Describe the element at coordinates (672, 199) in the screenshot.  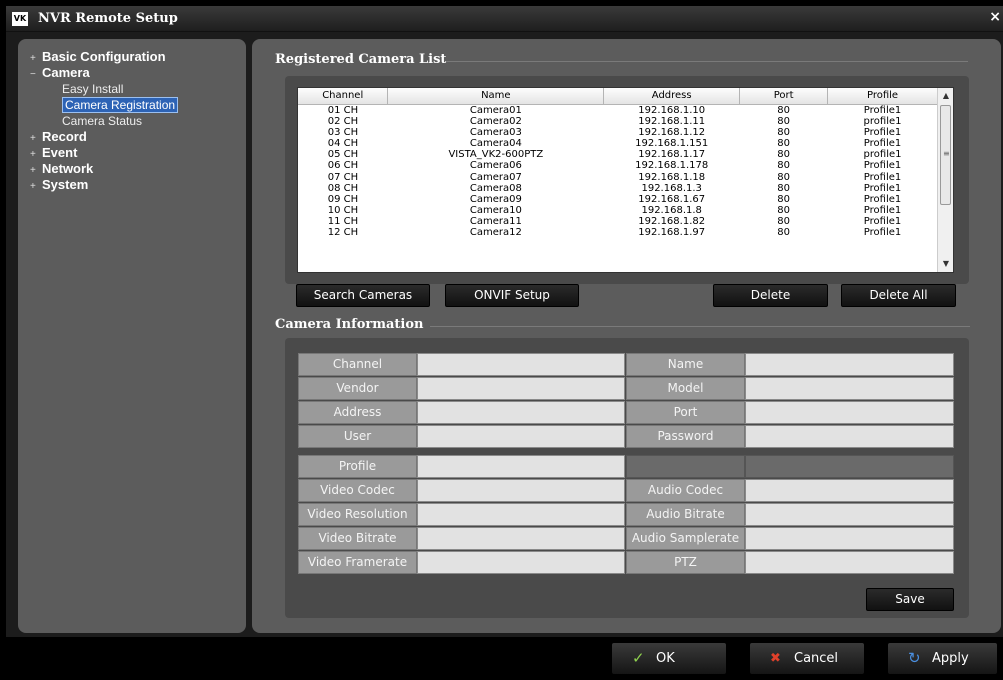
I see `cell-address: 192.168.1.67` at that location.